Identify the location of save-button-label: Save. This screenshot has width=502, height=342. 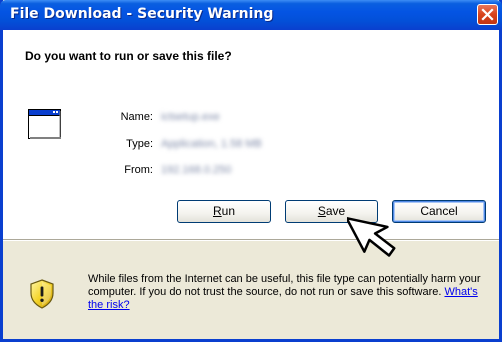
(331, 211).